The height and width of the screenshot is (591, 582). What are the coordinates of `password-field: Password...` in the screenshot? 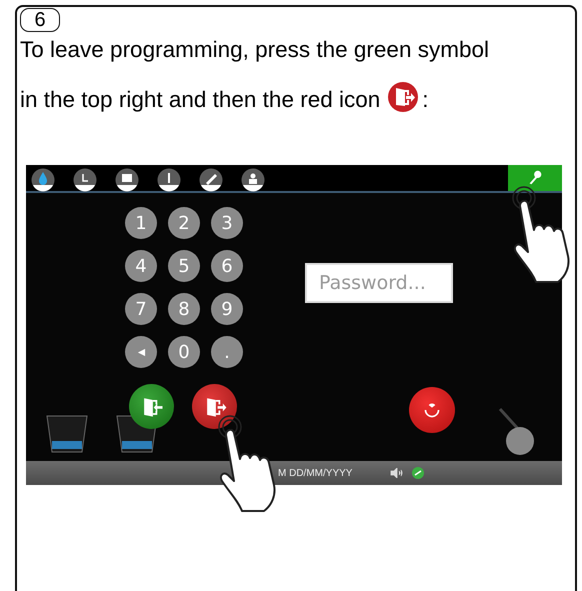 It's located at (379, 283).